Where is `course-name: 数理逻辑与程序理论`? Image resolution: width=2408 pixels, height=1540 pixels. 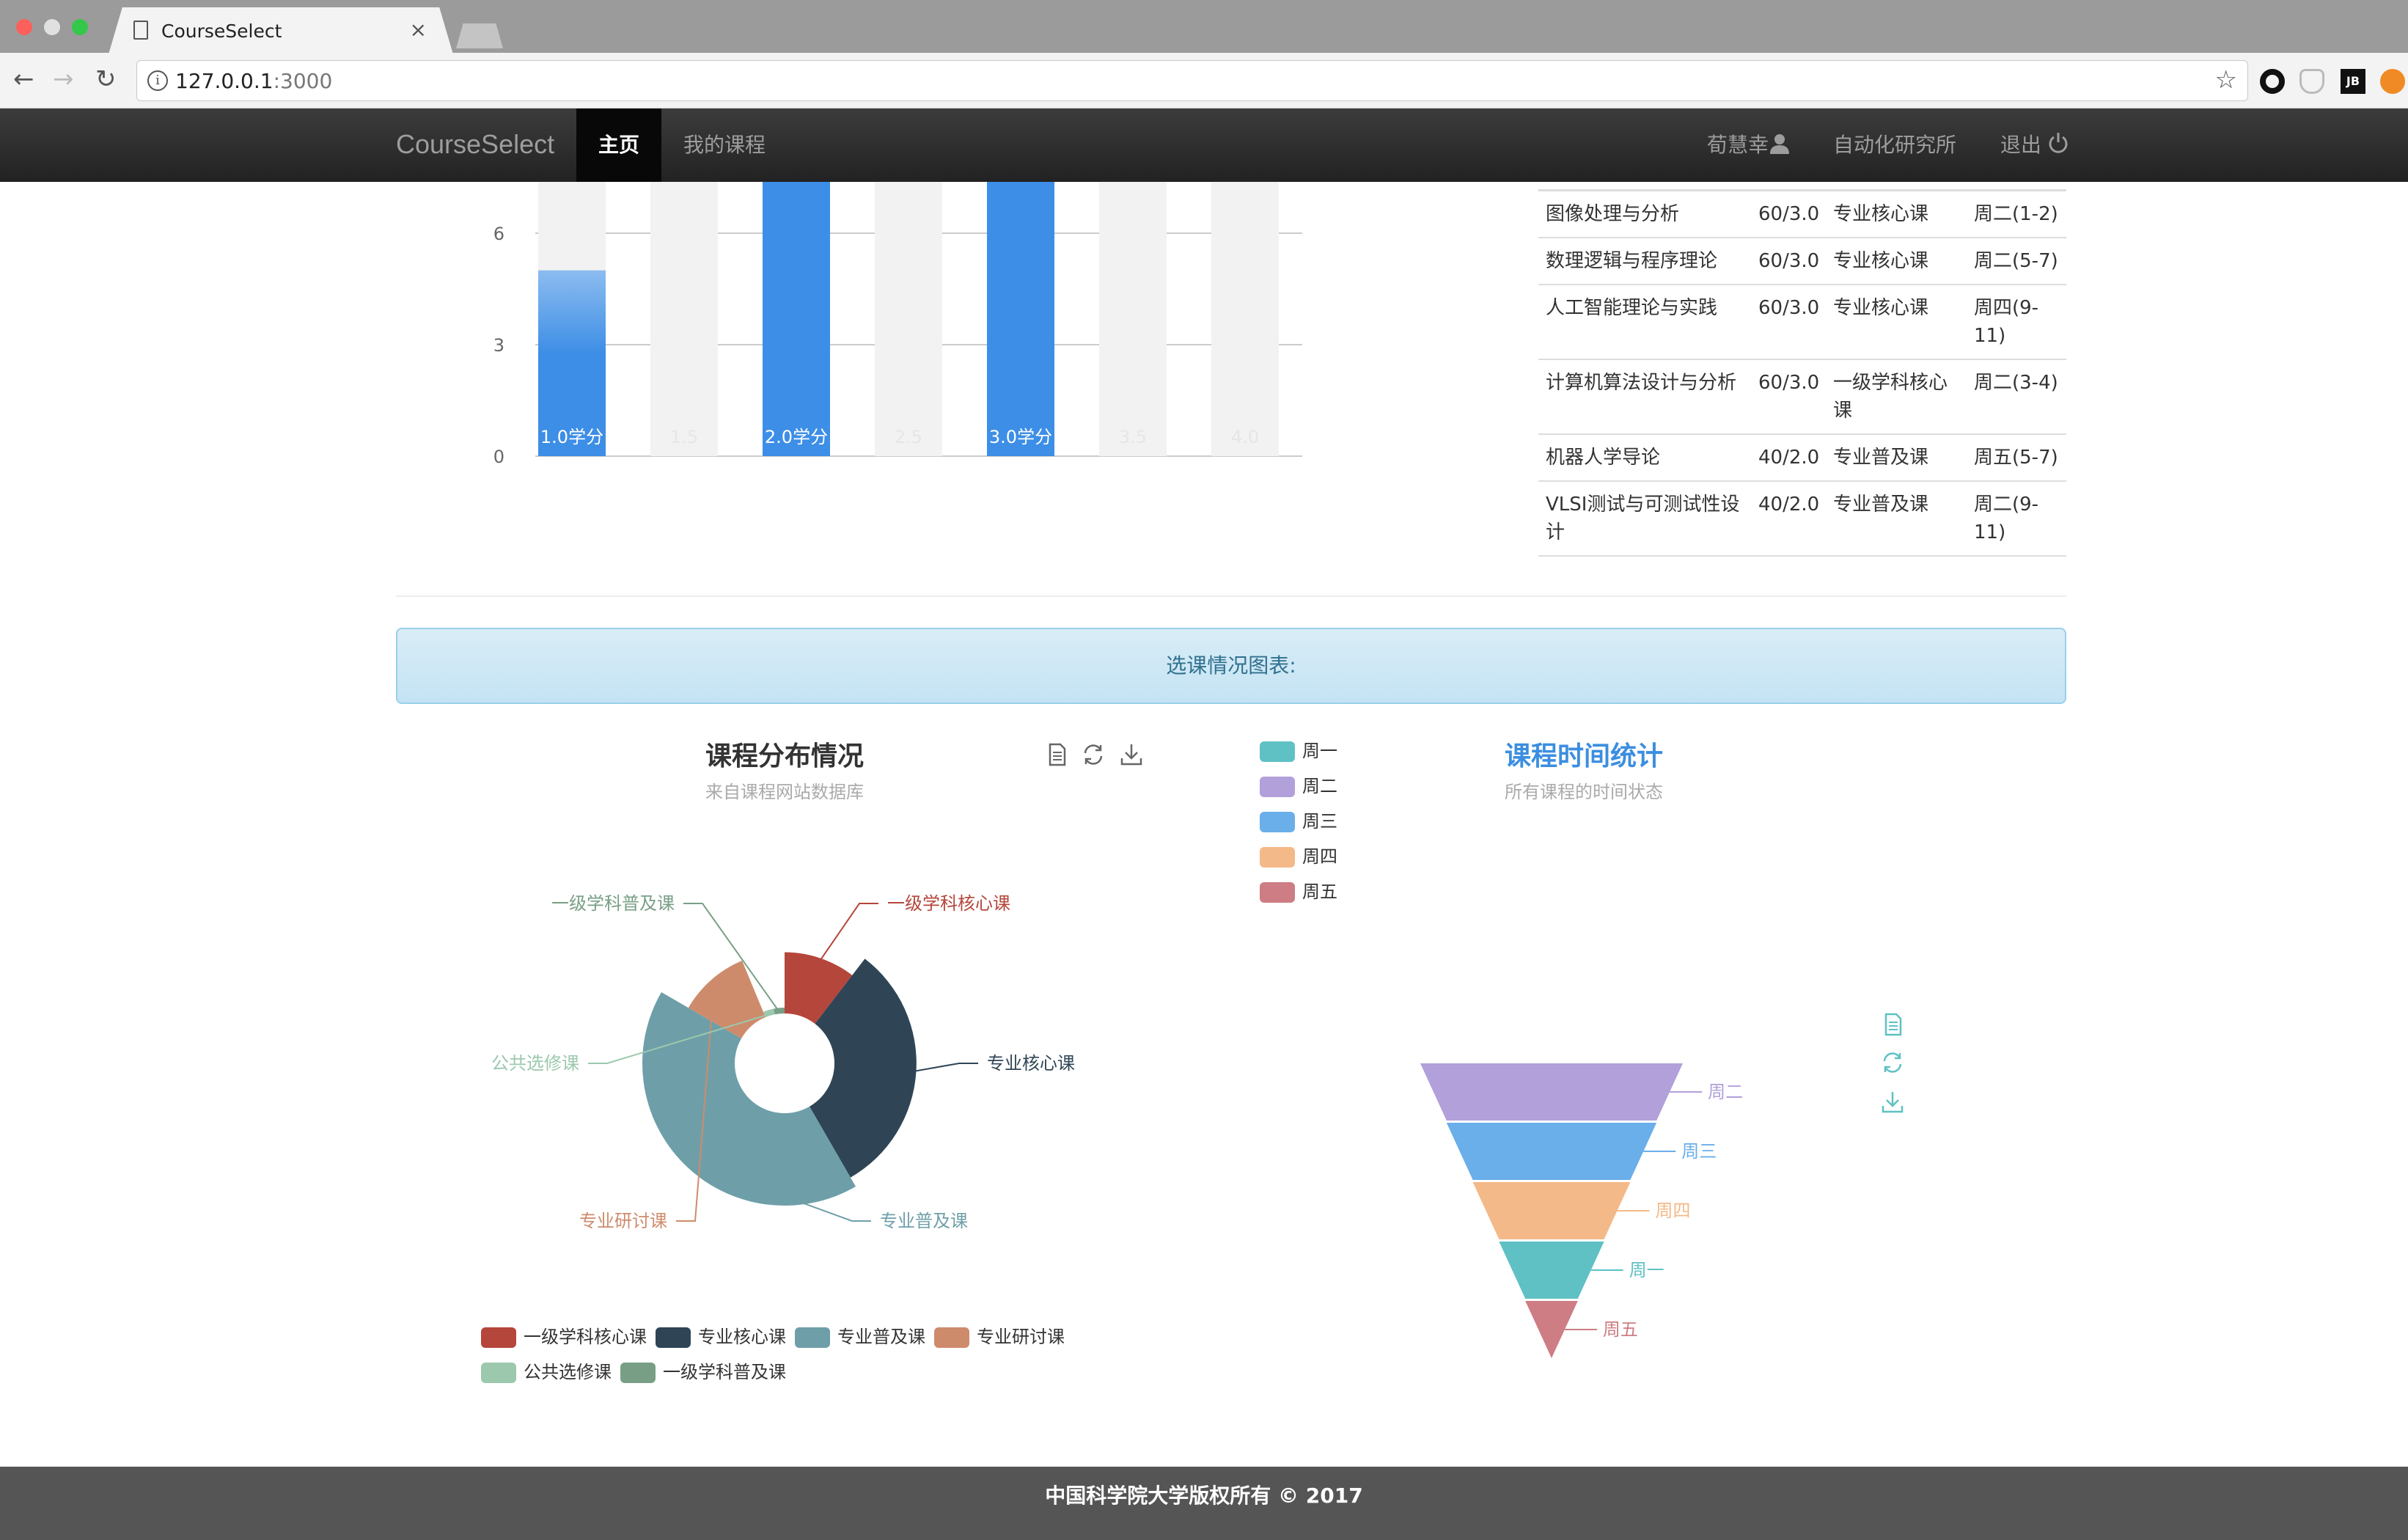 course-name: 数理逻辑与程序理论 is located at coordinates (1647, 261).